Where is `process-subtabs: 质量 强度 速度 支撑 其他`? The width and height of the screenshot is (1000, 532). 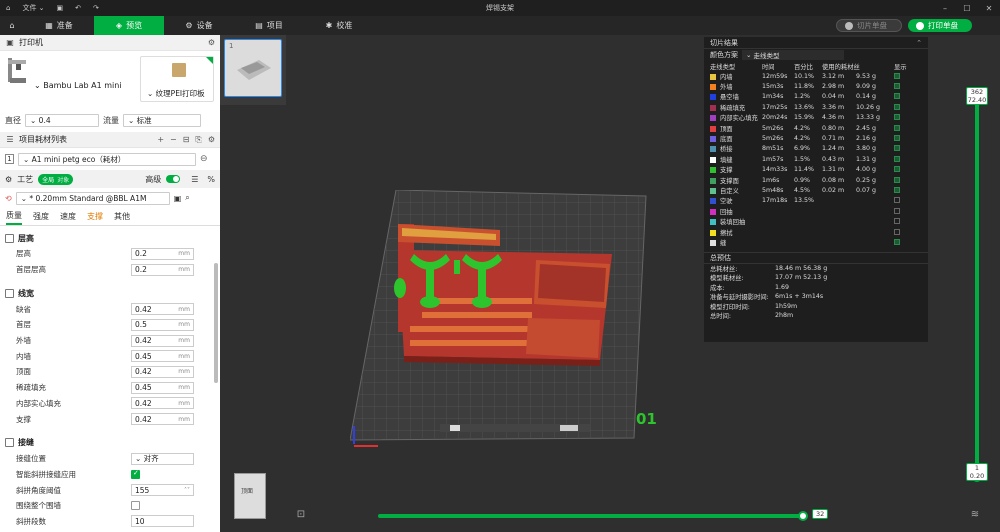
process-subtabs: 质量 强度 速度 支撑 其他 is located at coordinates (110, 217).